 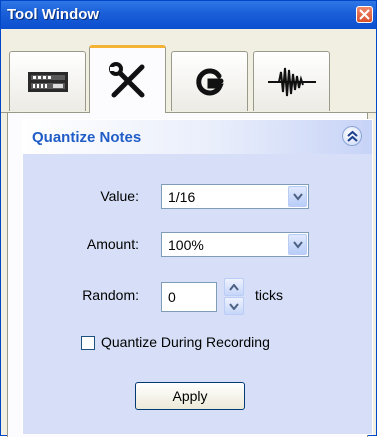 I want to click on window-title: Tool Window, so click(x=53, y=14).